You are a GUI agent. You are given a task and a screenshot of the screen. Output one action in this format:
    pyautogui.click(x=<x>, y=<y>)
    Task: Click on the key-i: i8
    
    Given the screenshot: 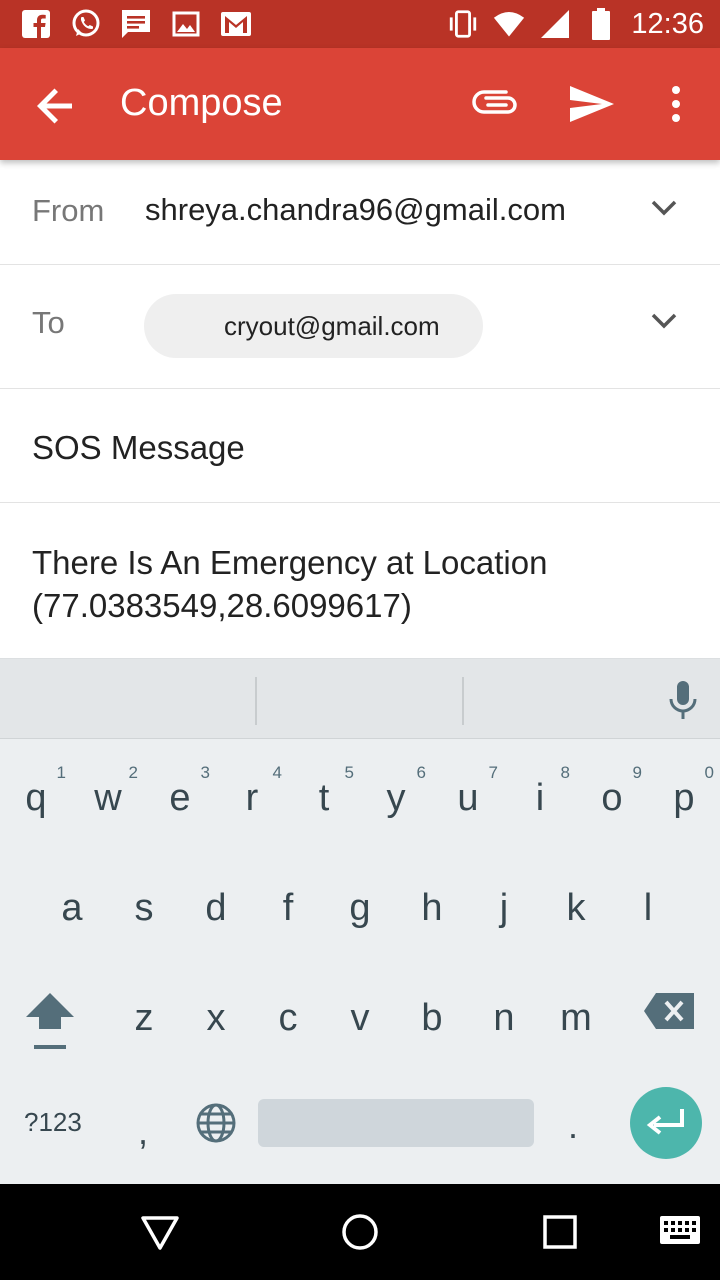 What is the action you would take?
    pyautogui.click(x=540, y=795)
    